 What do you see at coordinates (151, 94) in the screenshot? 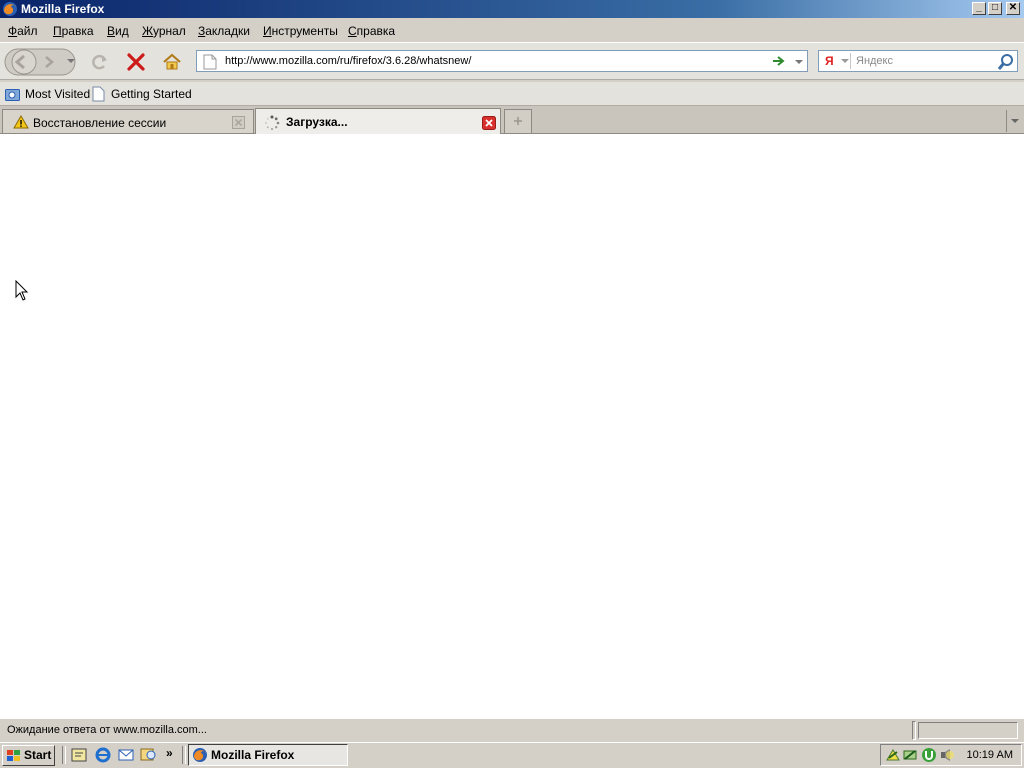
I see `bookmark-getting-started: Getting Started` at bounding box center [151, 94].